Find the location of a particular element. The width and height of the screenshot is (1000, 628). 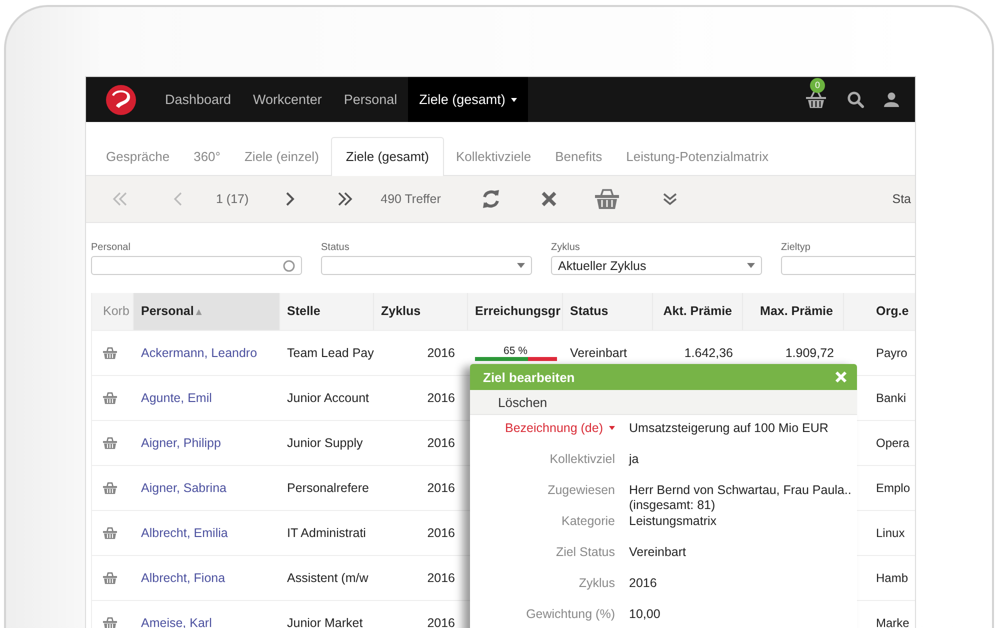

circle-icon is located at coordinates (289, 266).